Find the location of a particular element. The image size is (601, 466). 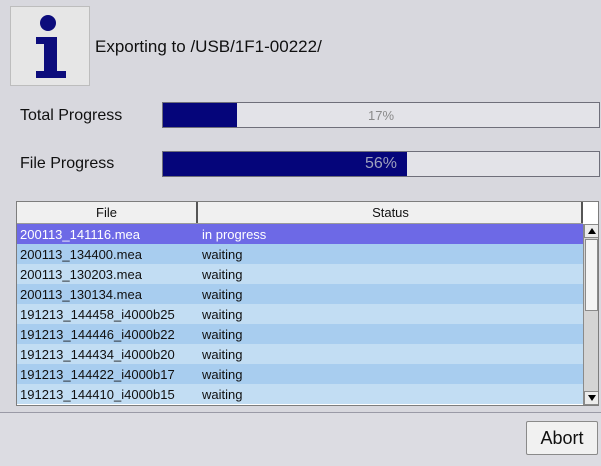

file-progress-label: File Progress is located at coordinates (67, 163).